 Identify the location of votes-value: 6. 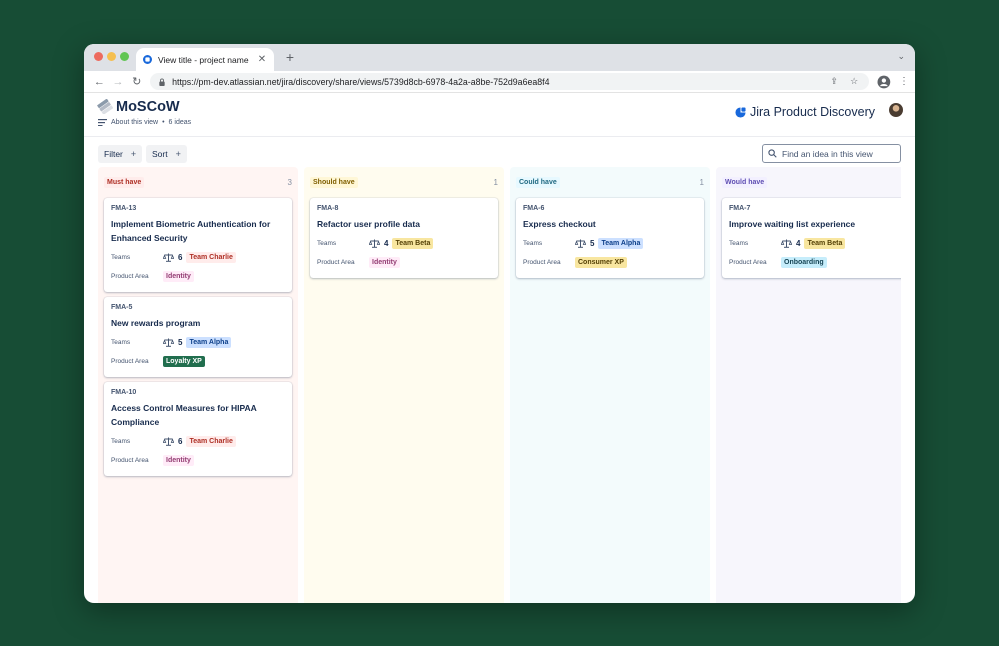
(180, 441).